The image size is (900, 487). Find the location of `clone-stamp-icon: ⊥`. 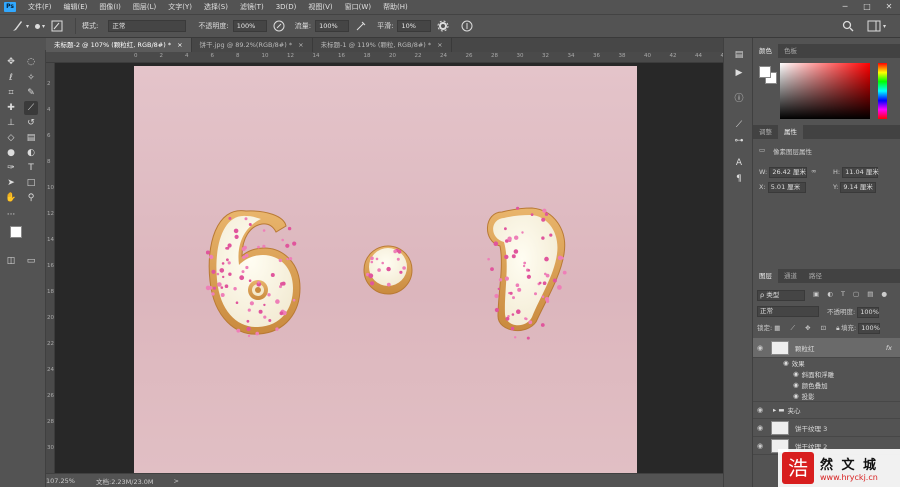

clone-stamp-icon: ⊥ is located at coordinates (11, 123).